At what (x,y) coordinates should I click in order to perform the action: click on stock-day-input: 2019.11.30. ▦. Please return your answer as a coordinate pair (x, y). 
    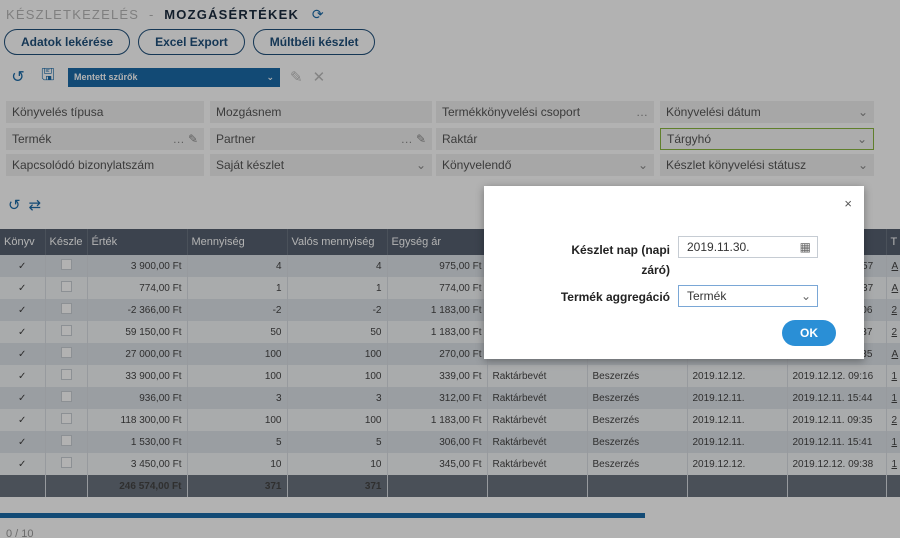
    Looking at the image, I should click on (748, 247).